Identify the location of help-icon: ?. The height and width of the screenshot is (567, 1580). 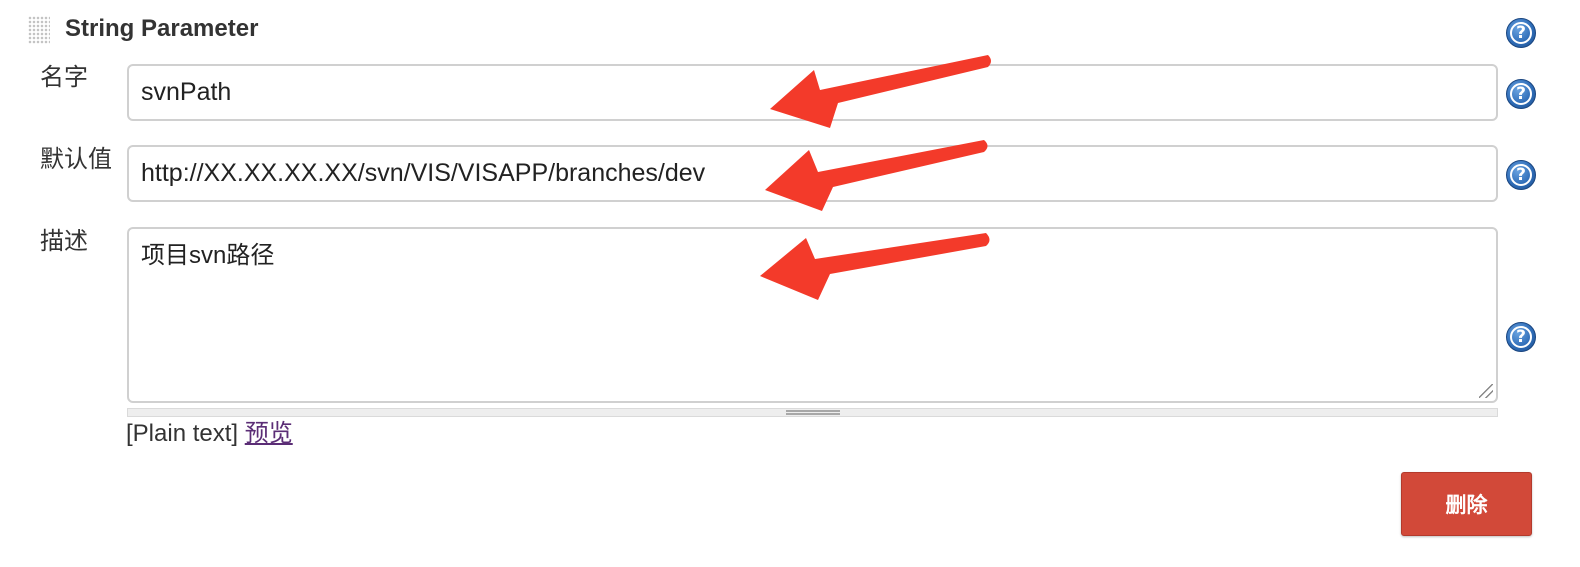
(1521, 33).